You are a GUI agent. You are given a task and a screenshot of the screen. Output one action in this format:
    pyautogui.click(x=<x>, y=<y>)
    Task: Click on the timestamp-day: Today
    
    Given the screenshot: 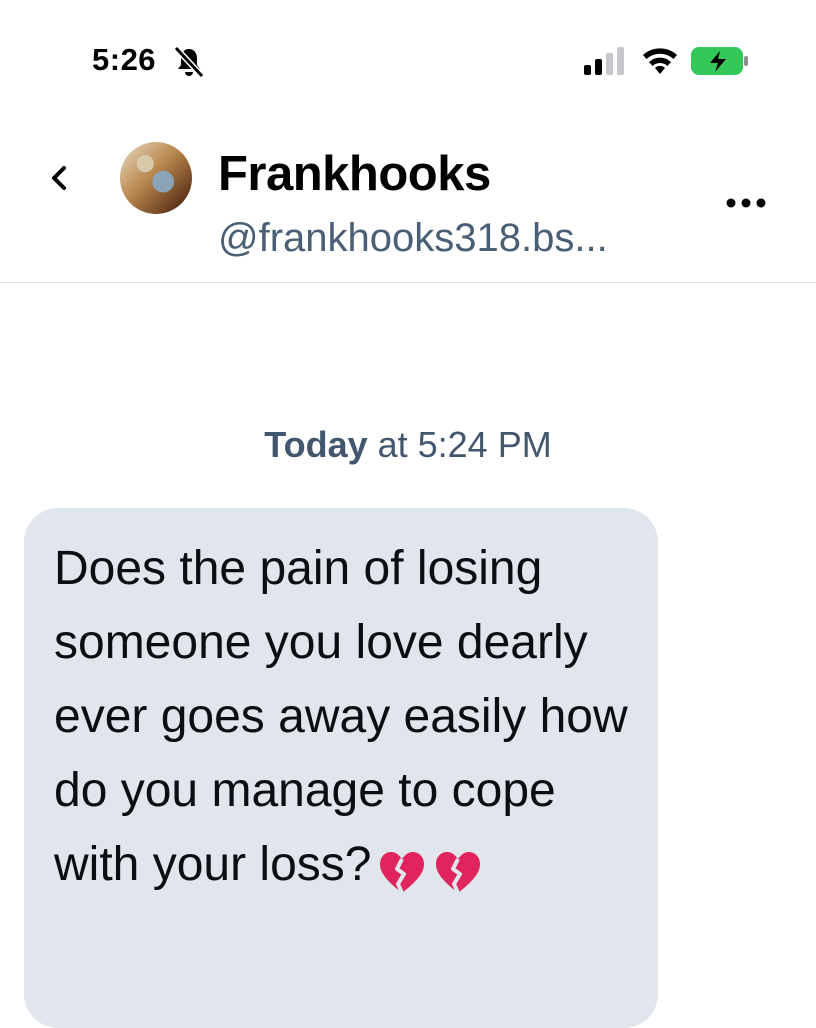 What is the action you would take?
    pyautogui.click(x=316, y=444)
    